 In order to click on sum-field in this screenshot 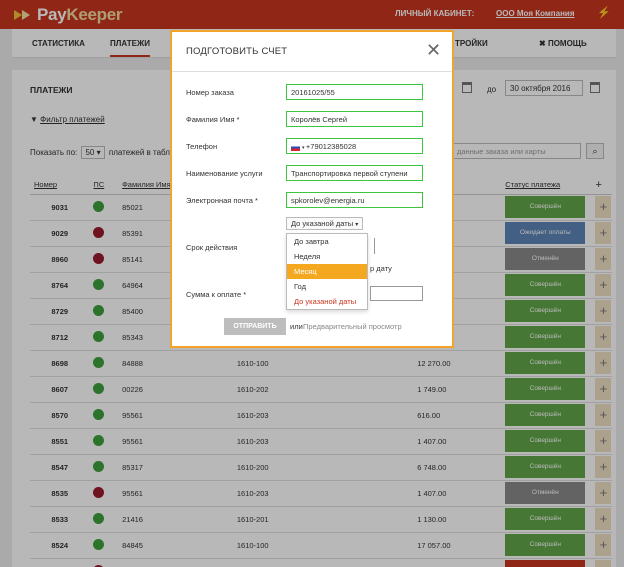, I will do `click(396, 293)`.